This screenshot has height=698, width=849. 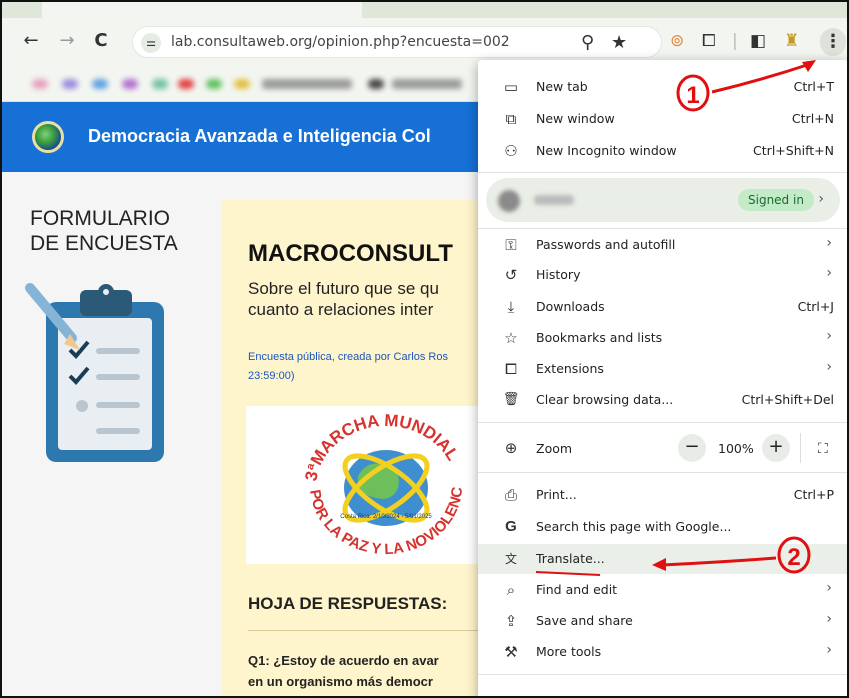 What do you see at coordinates (101, 41) in the screenshot?
I see `reload-button: C` at bounding box center [101, 41].